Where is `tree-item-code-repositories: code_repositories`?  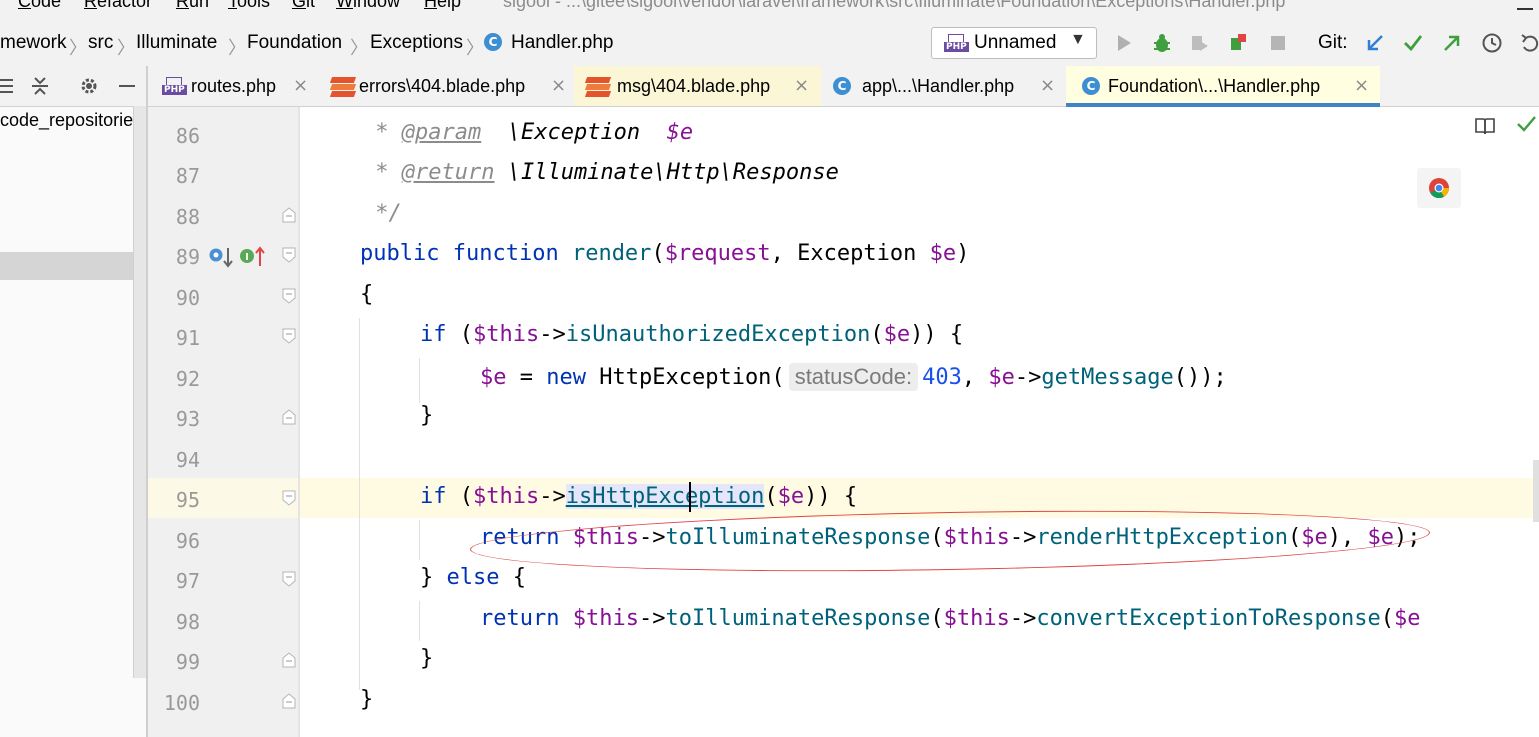
tree-item-code-repositories: code_repositories is located at coordinates (71, 120).